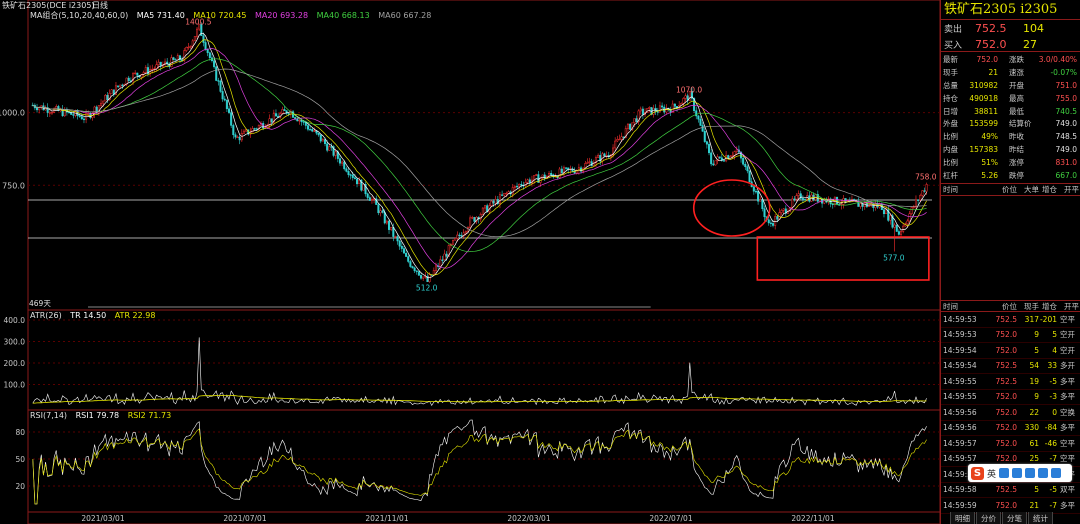  What do you see at coordinates (1031, 319) in the screenshot?
I see `tick-v: 317` at bounding box center [1031, 319].